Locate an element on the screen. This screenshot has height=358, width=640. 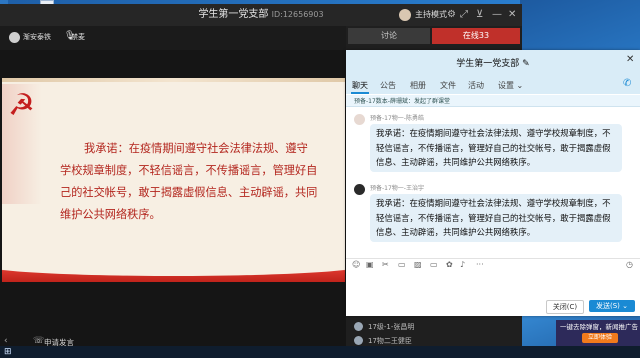
meeting-title-name: 学生第一党支部 is located at coordinates (233, 14).